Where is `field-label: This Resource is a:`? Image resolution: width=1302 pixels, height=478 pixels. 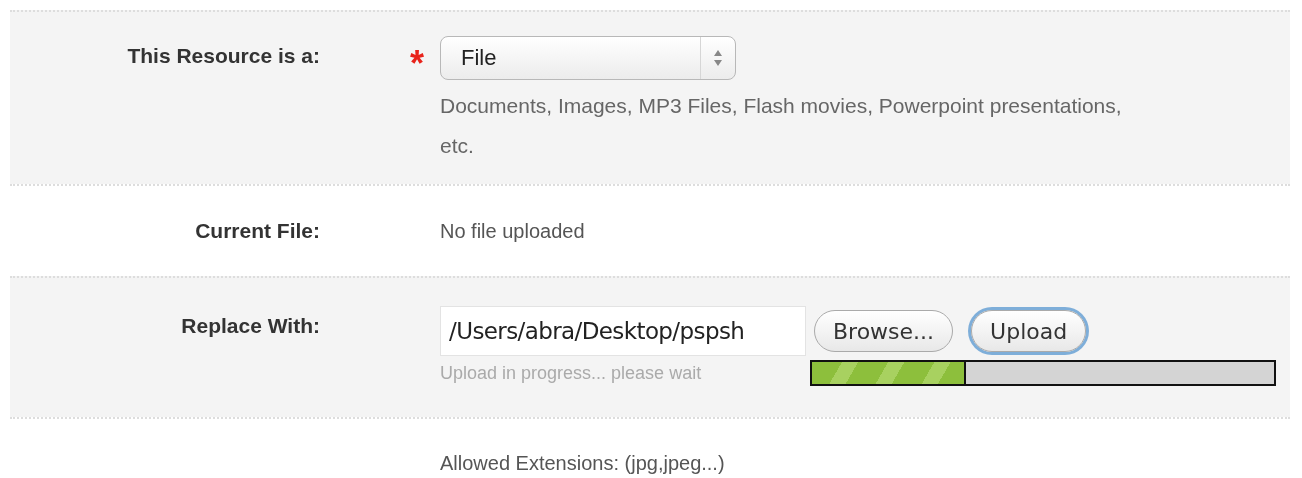
field-label: This Resource is a: is located at coordinates (223, 56).